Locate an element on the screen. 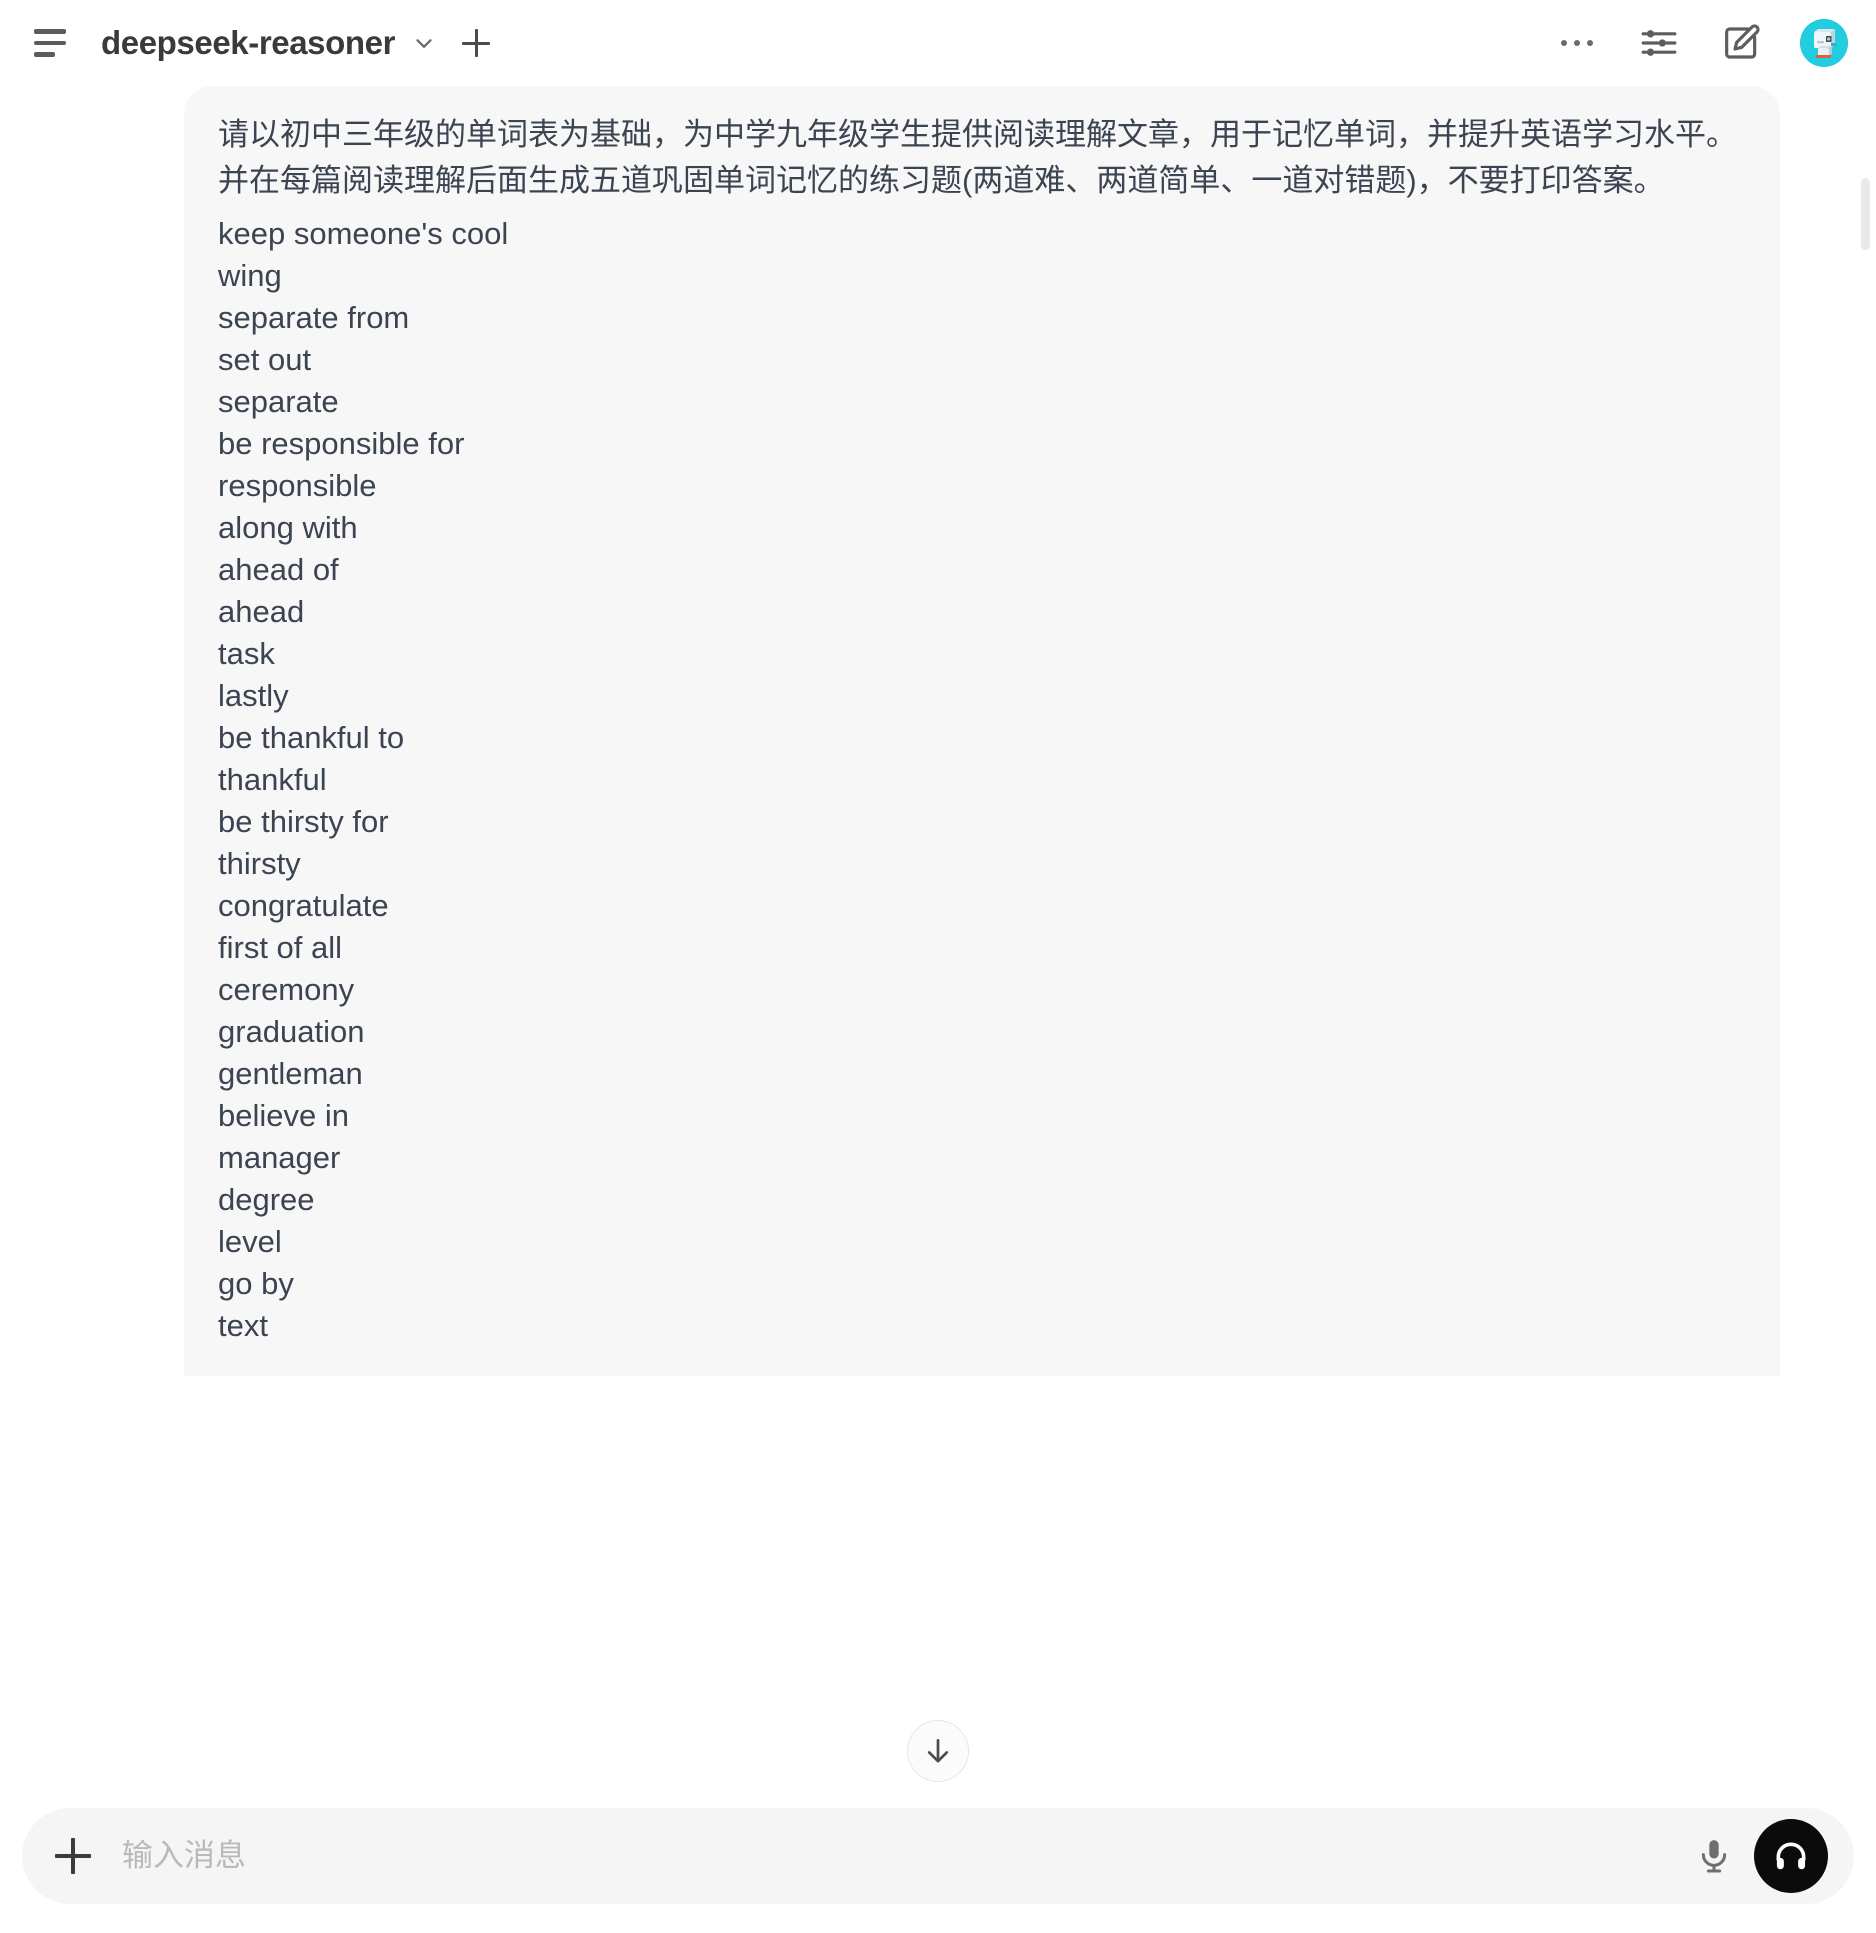  word-item: degree is located at coordinates (266, 1199).